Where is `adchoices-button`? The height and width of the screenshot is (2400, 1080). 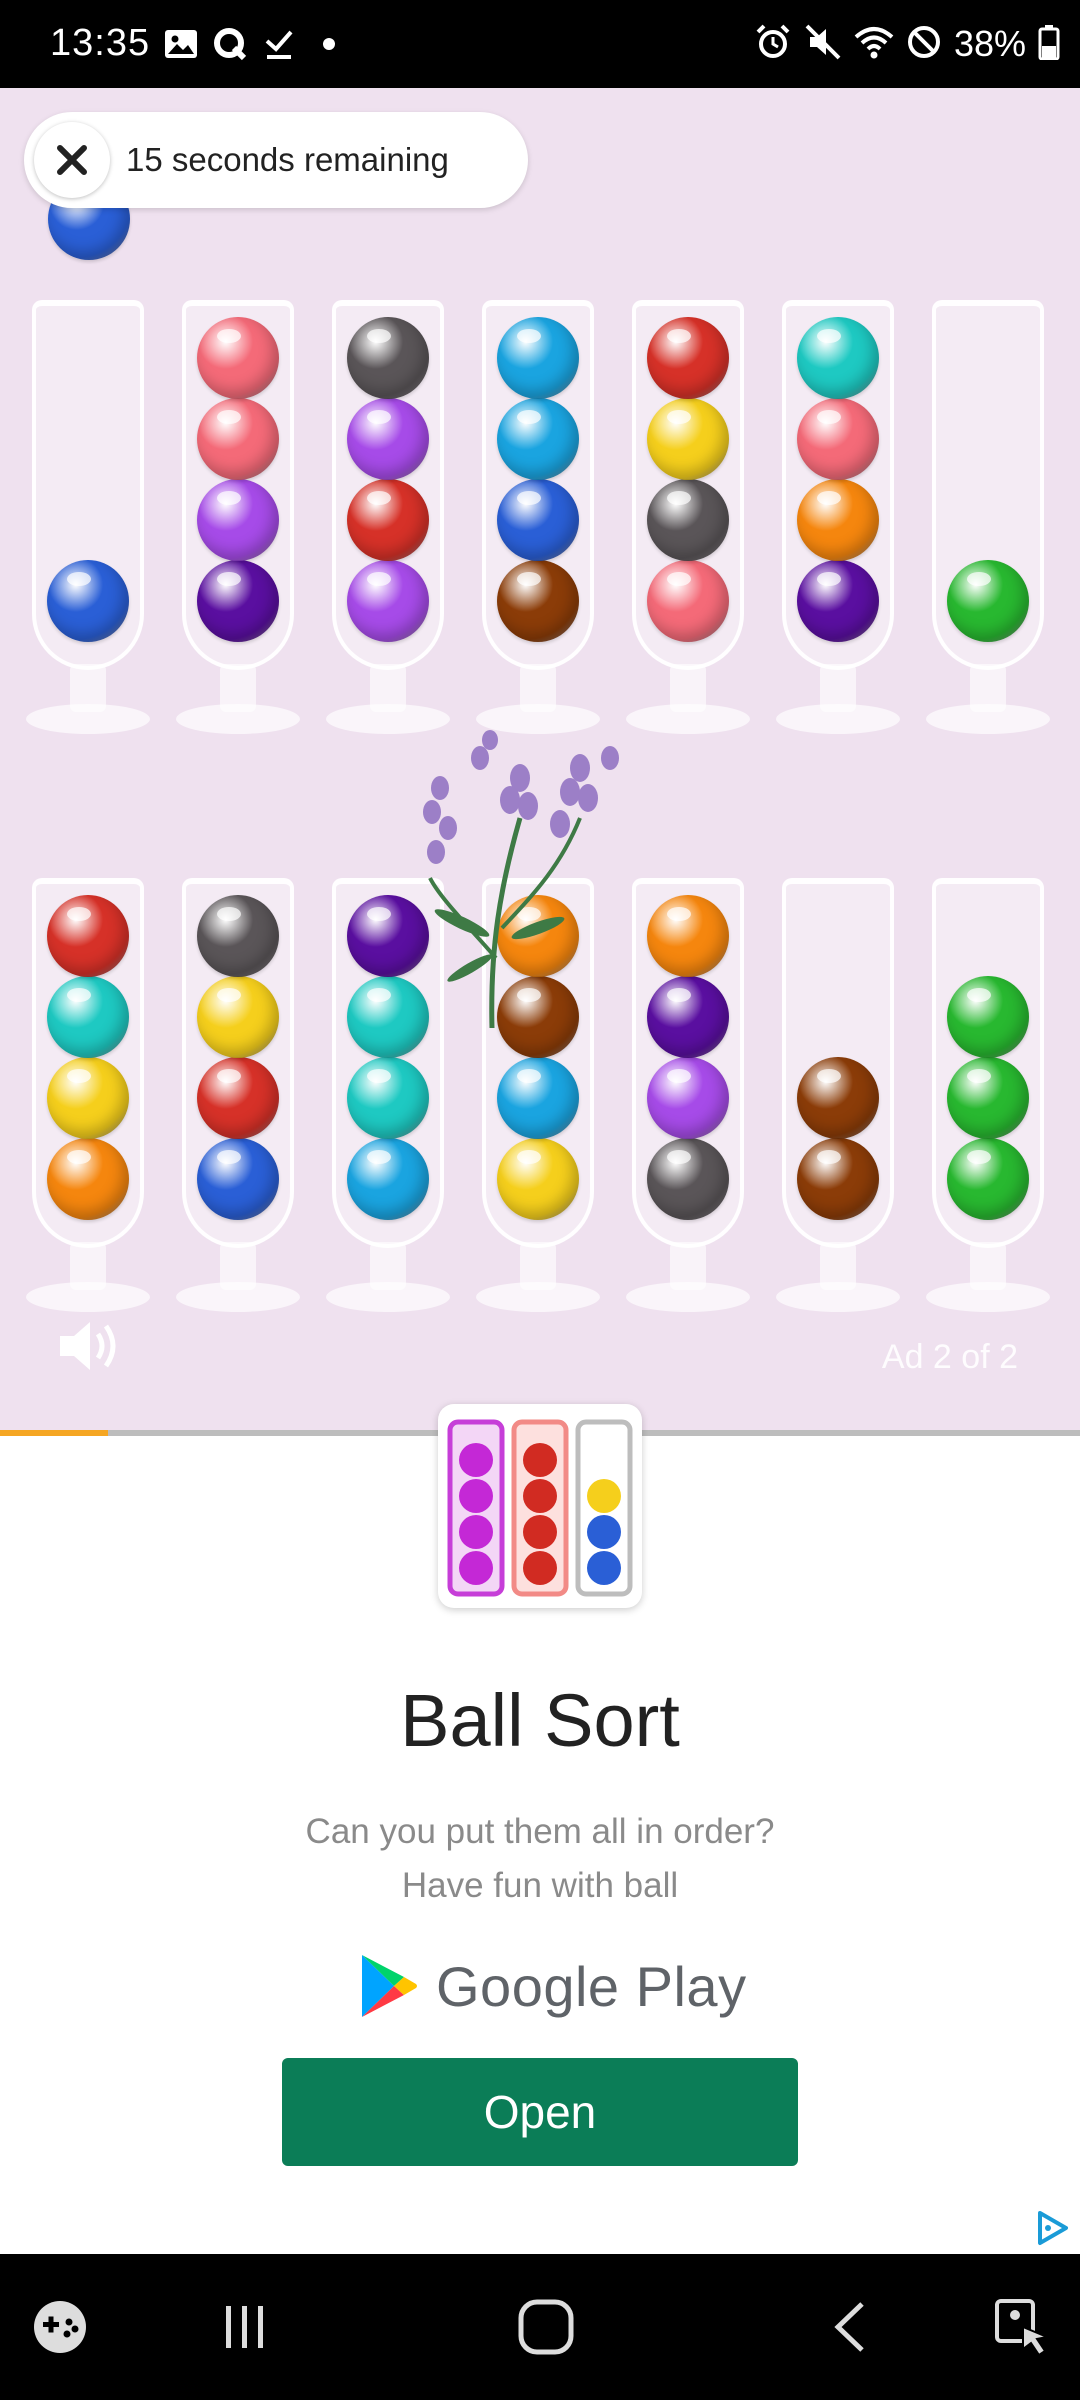
adchoices-button is located at coordinates (1052, 2230).